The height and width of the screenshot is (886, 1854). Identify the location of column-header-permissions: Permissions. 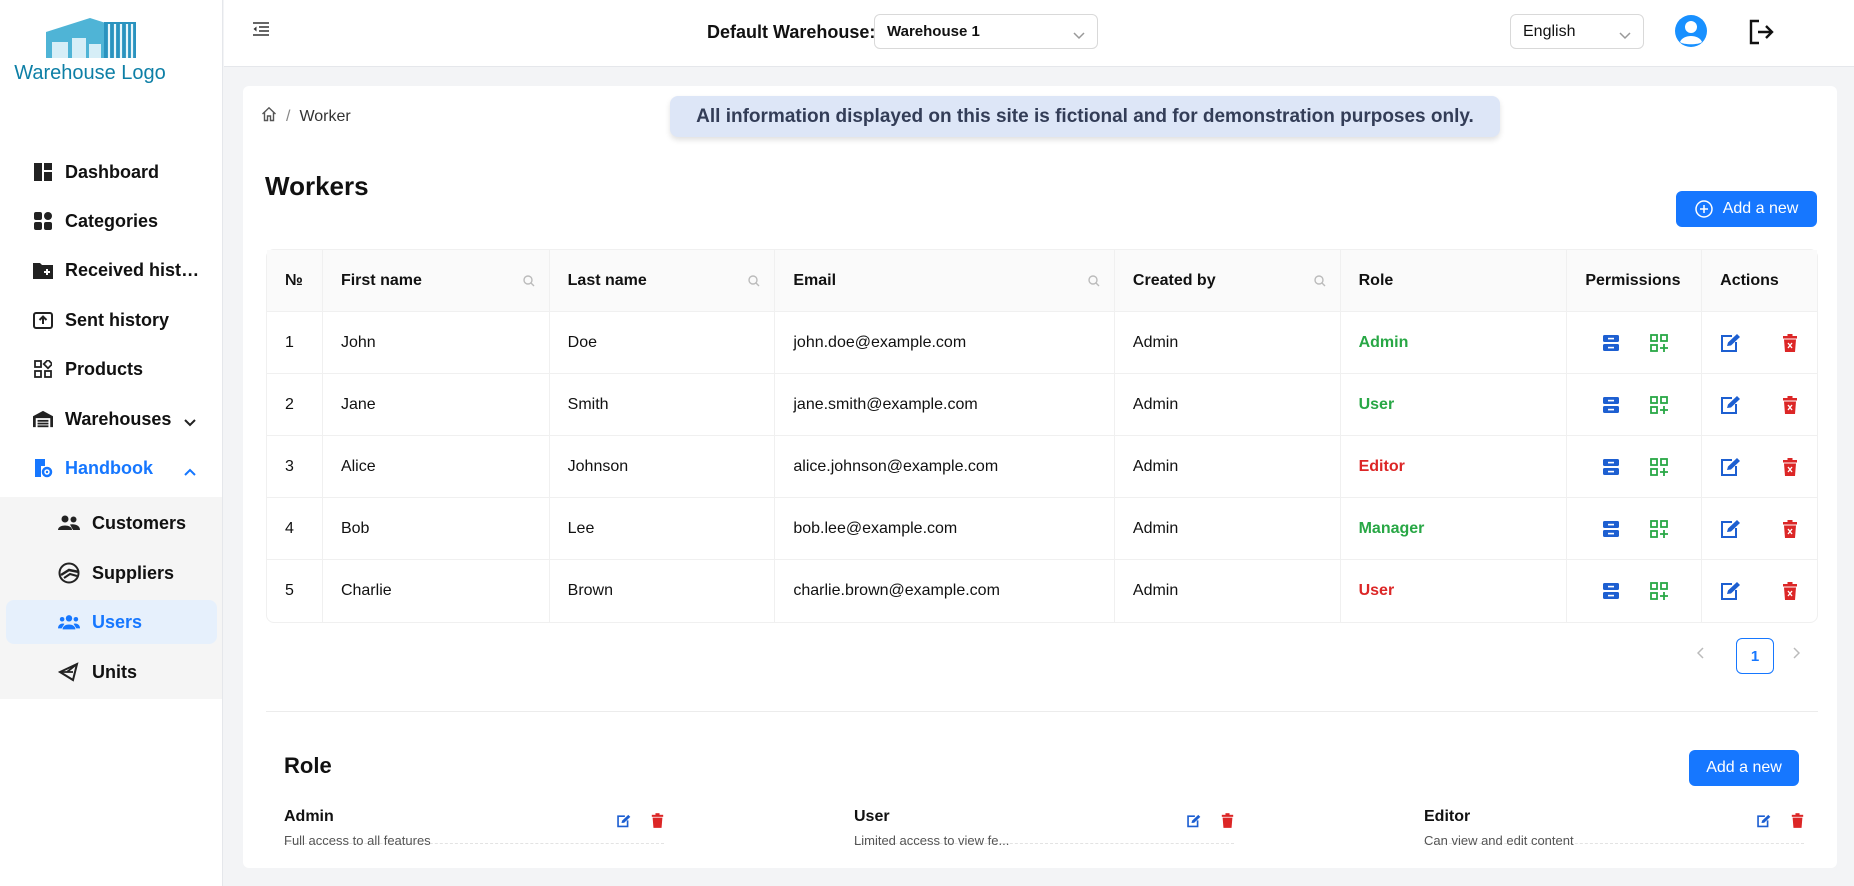
(1635, 280).